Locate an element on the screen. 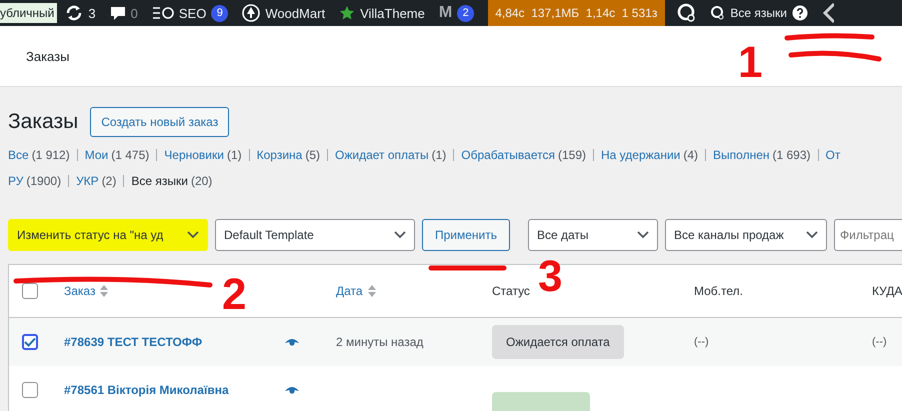 The width and height of the screenshot is (902, 411). header-title: Заказы is located at coordinates (48, 56).